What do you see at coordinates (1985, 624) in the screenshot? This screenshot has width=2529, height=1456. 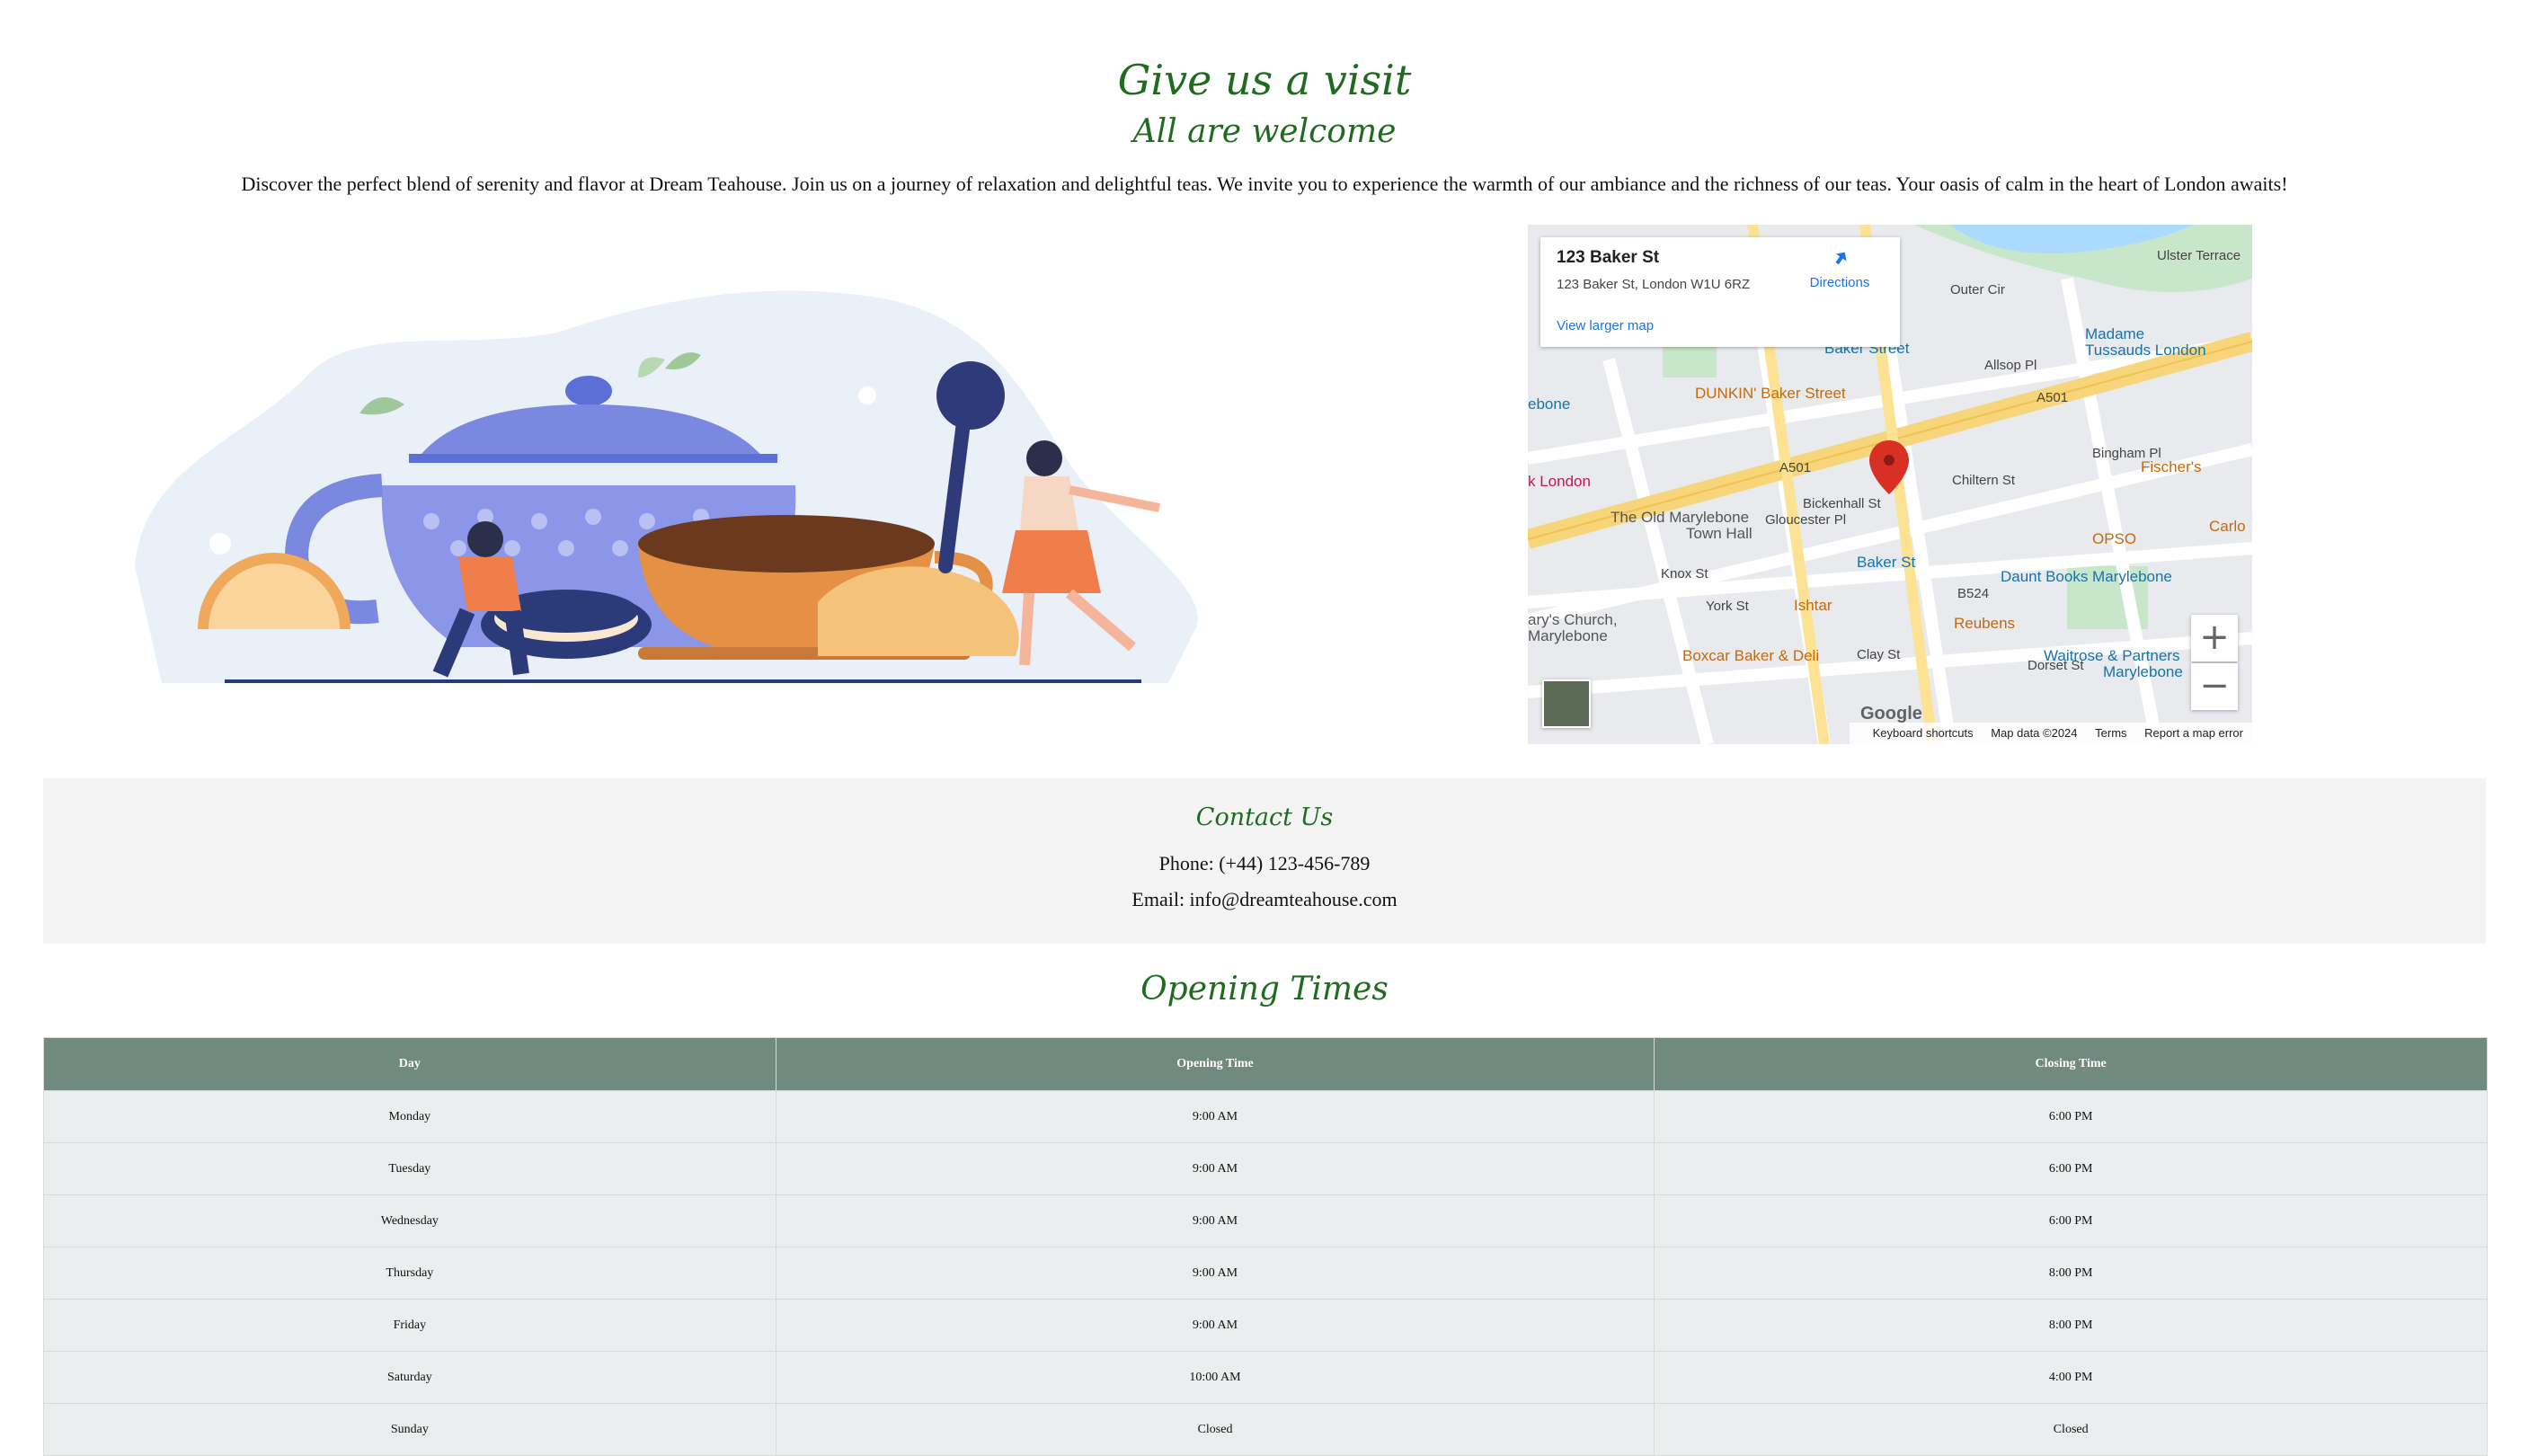 I see `map-label-reubens: Reubens` at bounding box center [1985, 624].